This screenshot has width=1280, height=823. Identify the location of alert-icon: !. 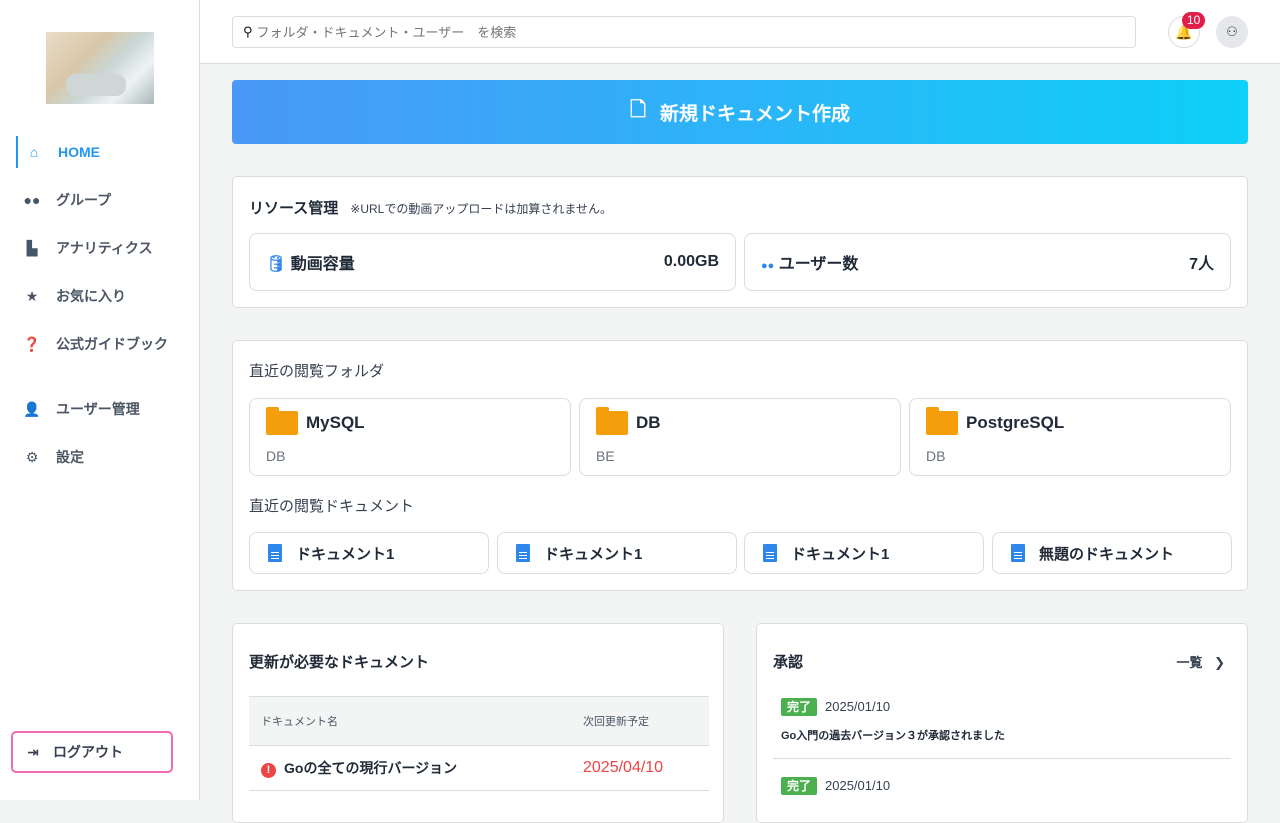
(268, 770).